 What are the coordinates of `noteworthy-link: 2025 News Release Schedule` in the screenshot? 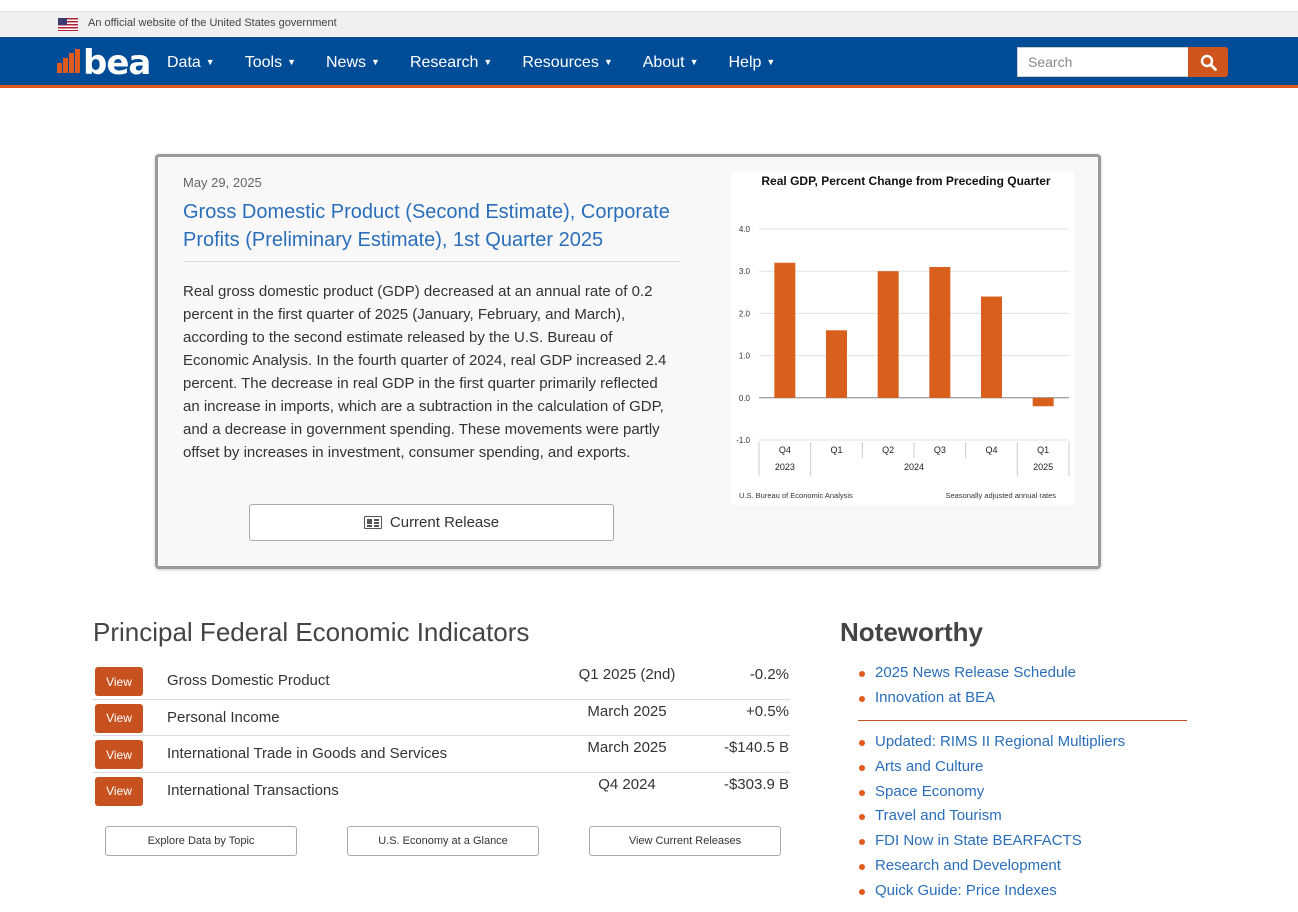 It's located at (967, 676).